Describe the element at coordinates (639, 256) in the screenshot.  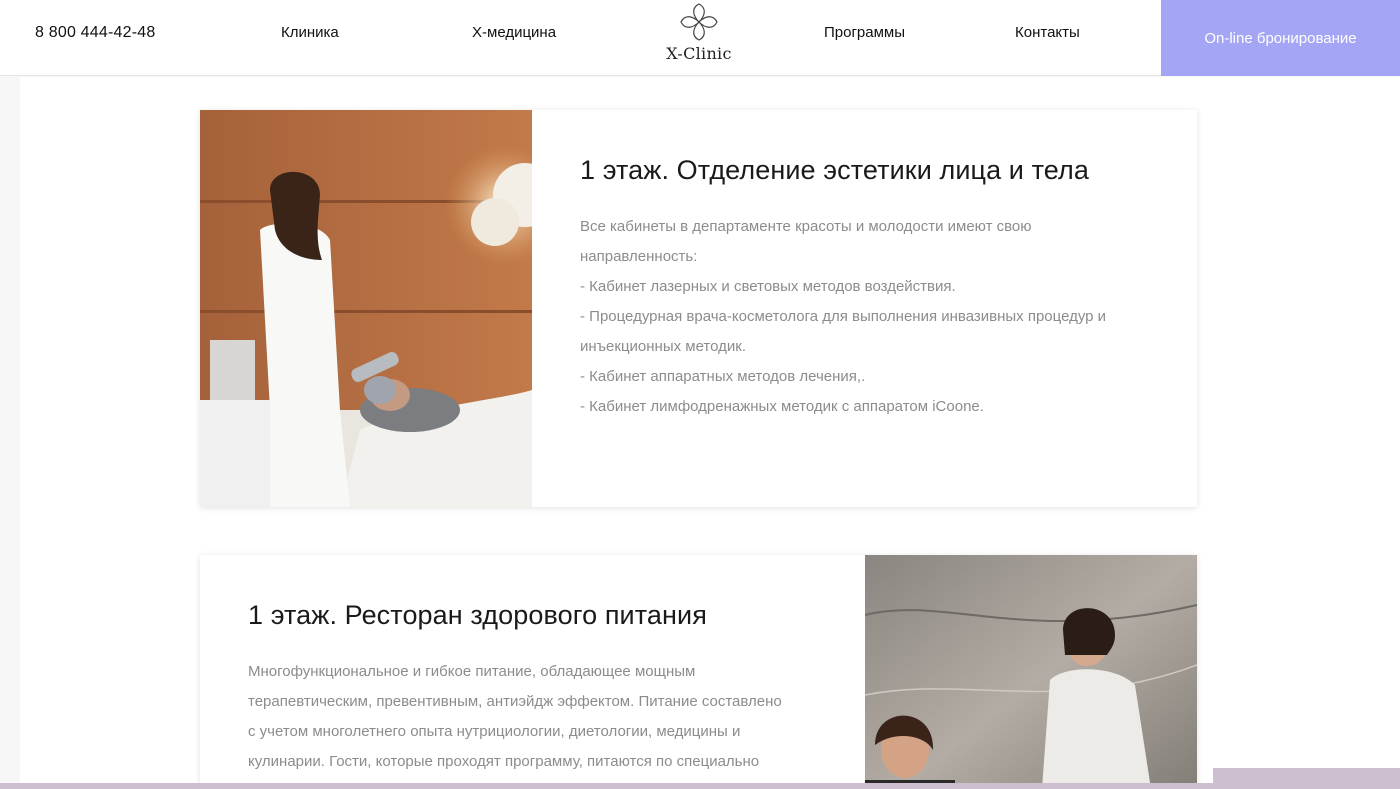
I see `section-line: направленность:` at that location.